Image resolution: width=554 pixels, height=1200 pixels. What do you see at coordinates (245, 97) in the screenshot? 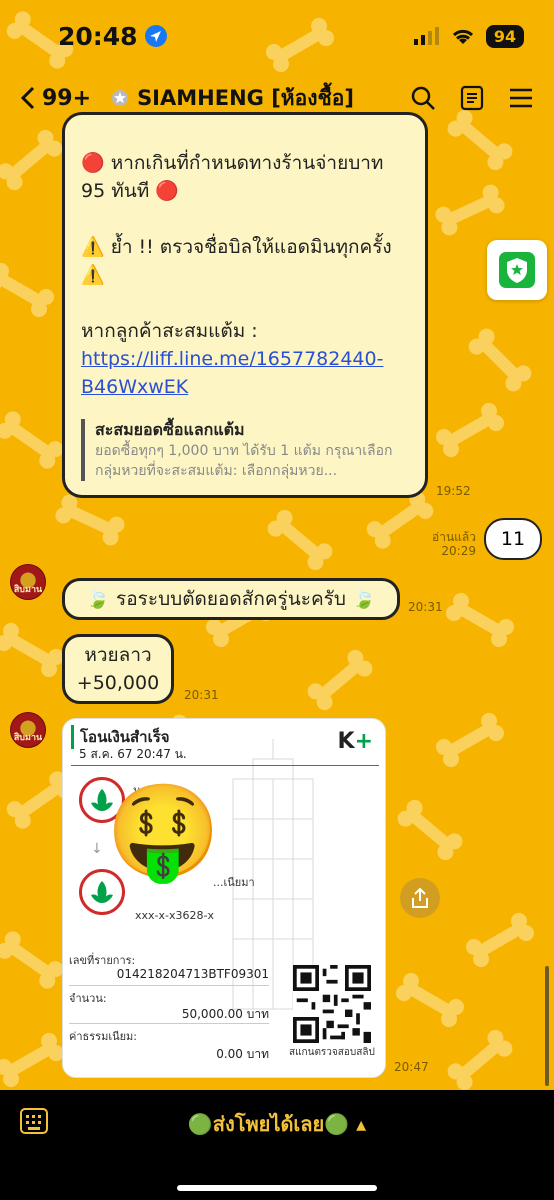
I see `chat-title-text: SIAMHENG [ห้องชื้อ]` at bounding box center [245, 97].